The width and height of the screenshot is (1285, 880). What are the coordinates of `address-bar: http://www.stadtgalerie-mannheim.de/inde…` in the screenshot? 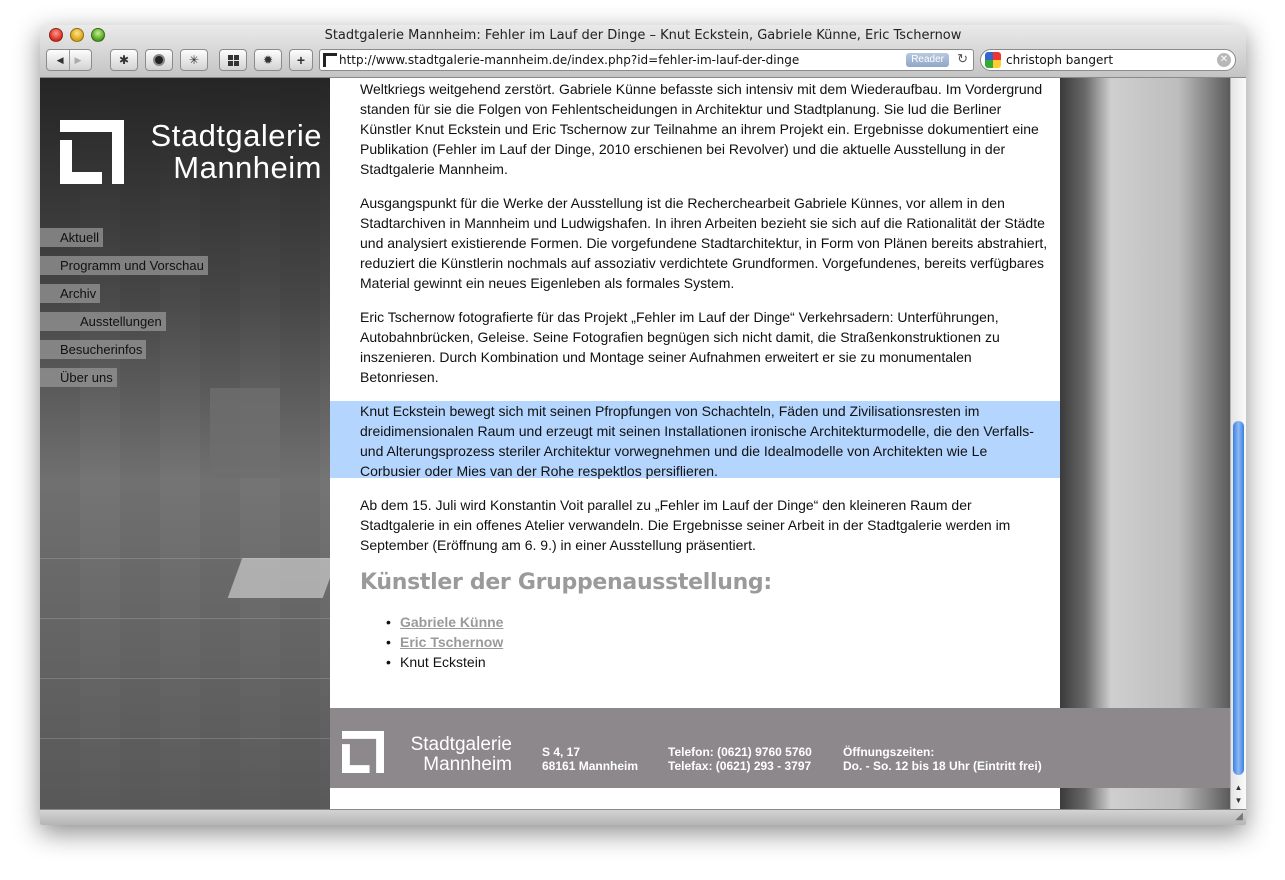 It's located at (646, 60).